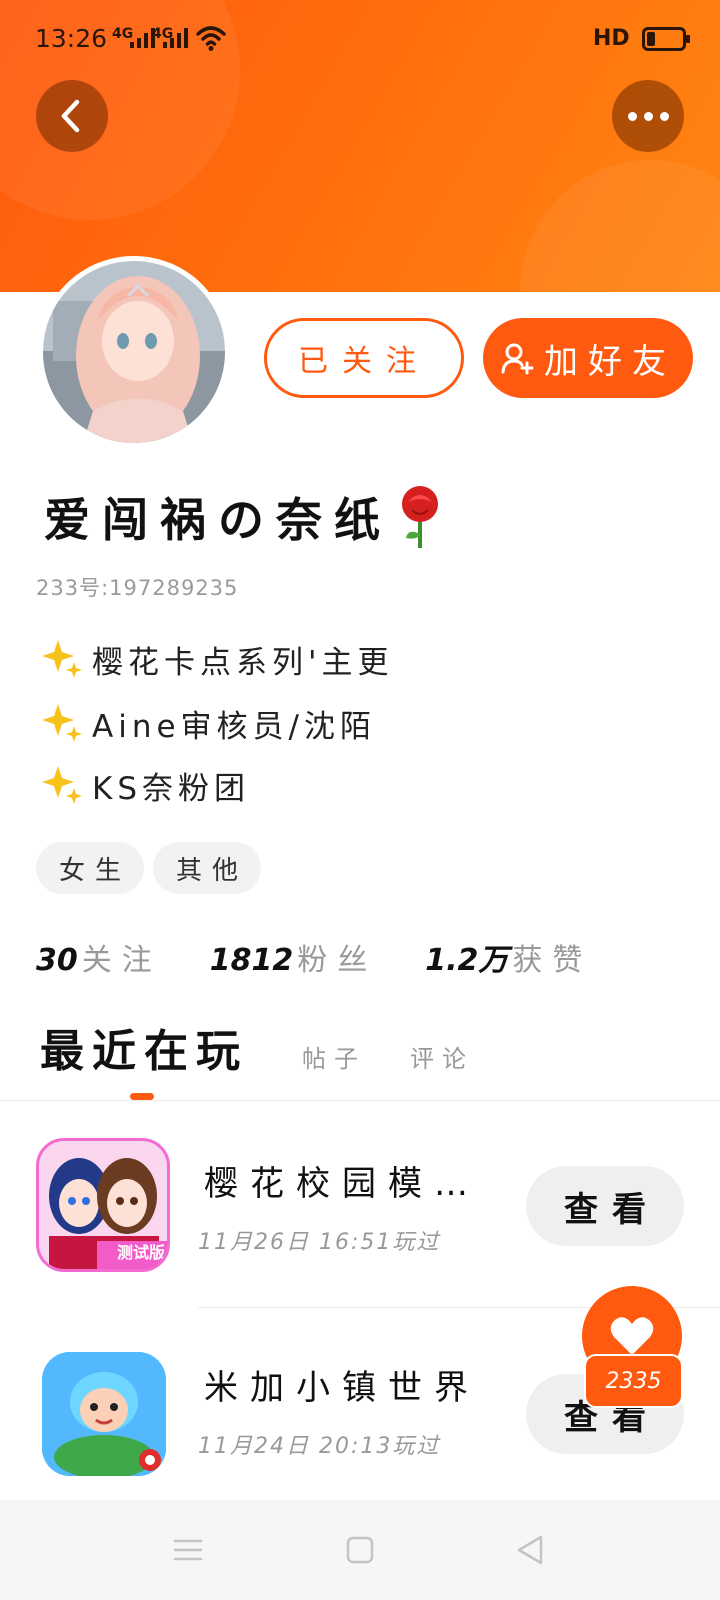 The width and height of the screenshot is (720, 1600). Describe the element at coordinates (140, 1252) in the screenshot. I see `game-badge: 测试版` at that location.